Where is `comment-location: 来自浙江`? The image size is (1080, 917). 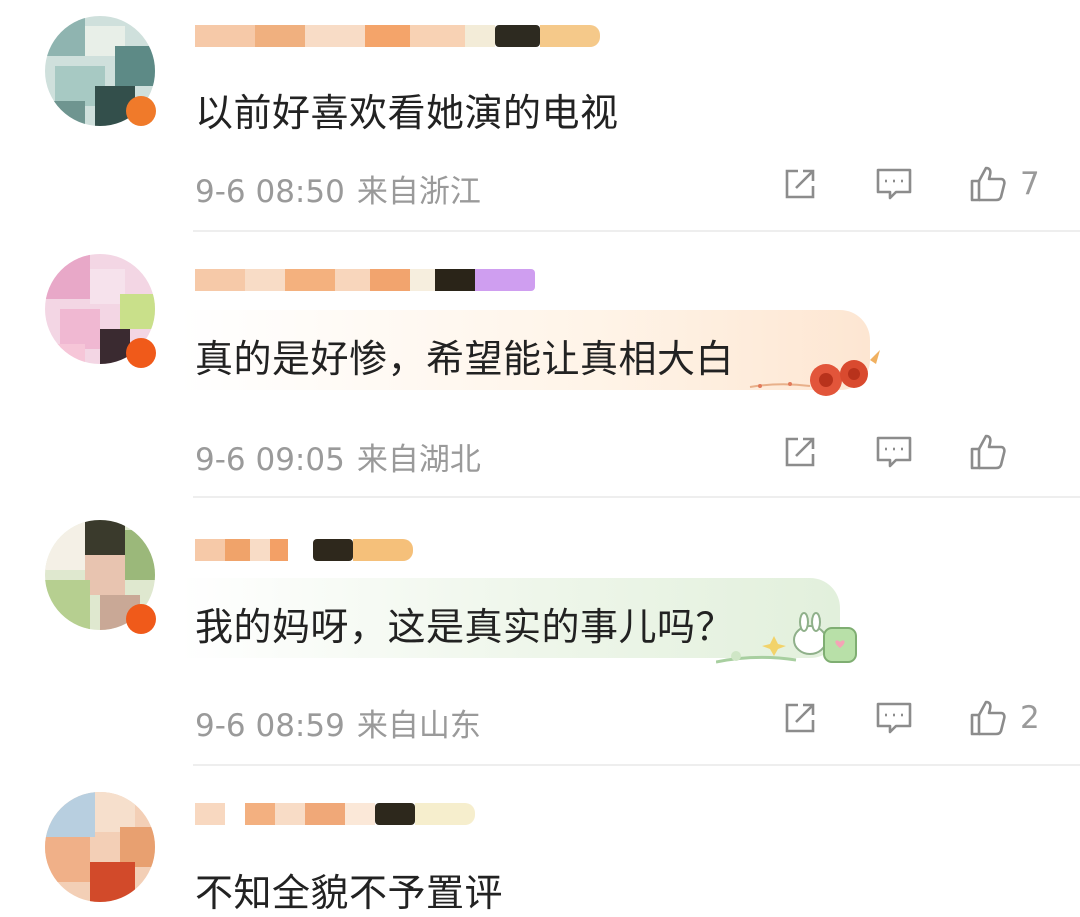
comment-location: 来自浙江 is located at coordinates (418, 192).